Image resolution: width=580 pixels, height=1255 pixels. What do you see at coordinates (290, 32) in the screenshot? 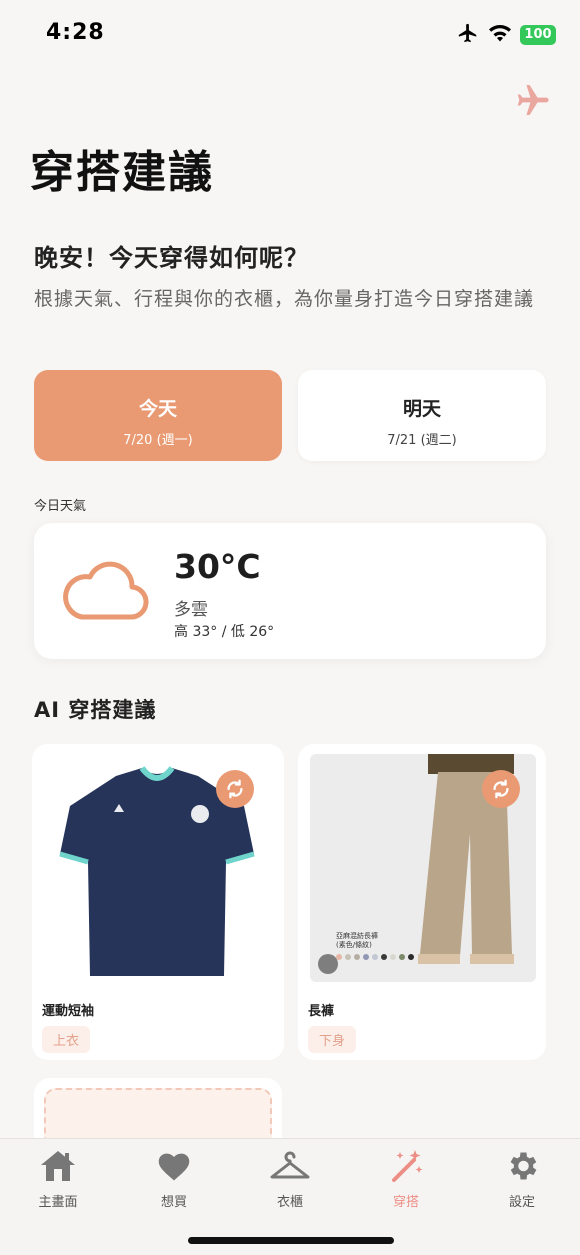
I see `status-bar: 4:28 100` at bounding box center [290, 32].